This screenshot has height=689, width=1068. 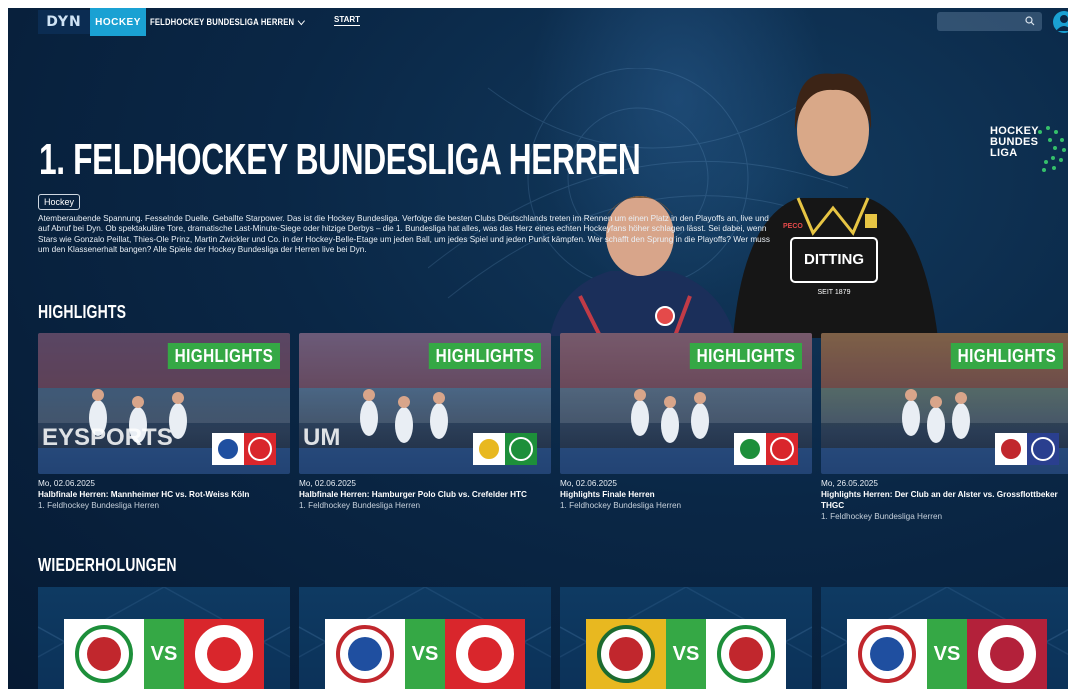 What do you see at coordinates (835, 205) in the screenshot?
I see `player-image-female: DITTING SEIT 1879 PECO` at bounding box center [835, 205].